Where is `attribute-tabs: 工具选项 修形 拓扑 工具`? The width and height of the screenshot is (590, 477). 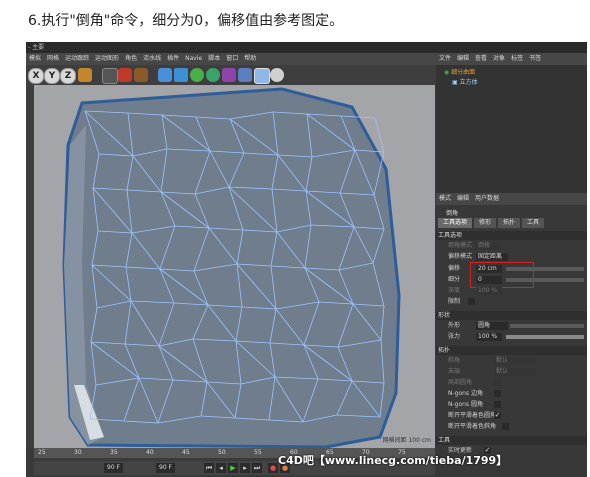
attribute-tabs: 工具选项 修形 拓扑 工具 is located at coordinates (491, 223).